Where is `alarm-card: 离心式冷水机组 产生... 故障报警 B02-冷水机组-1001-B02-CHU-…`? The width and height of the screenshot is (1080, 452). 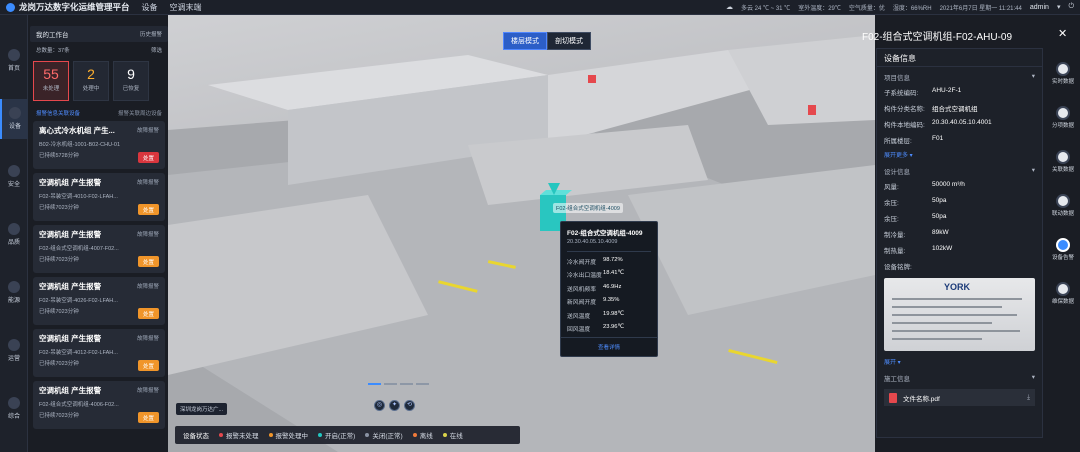
alarm-card: 离心式冷水机组 产生... 故障报警 B02-冷水机组-1001-B02-CHU-… is located at coordinates (99, 145).